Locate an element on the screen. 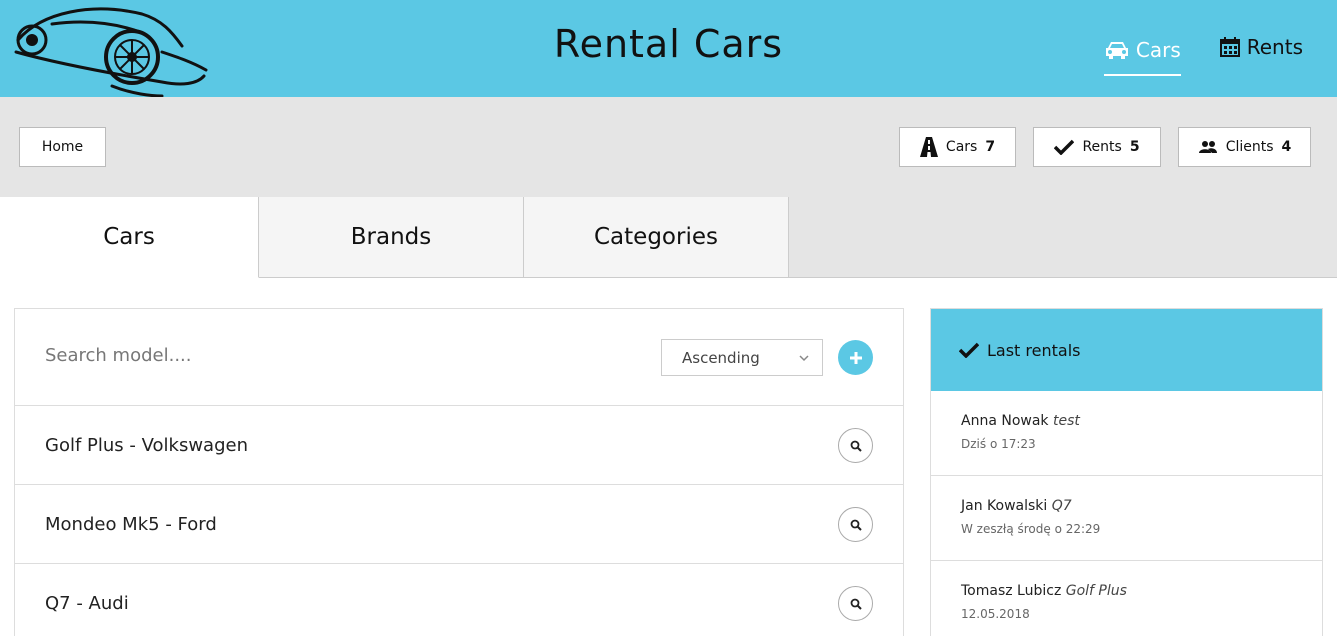 The width and height of the screenshot is (1337, 636). car-icon is located at coordinates (1116, 50).